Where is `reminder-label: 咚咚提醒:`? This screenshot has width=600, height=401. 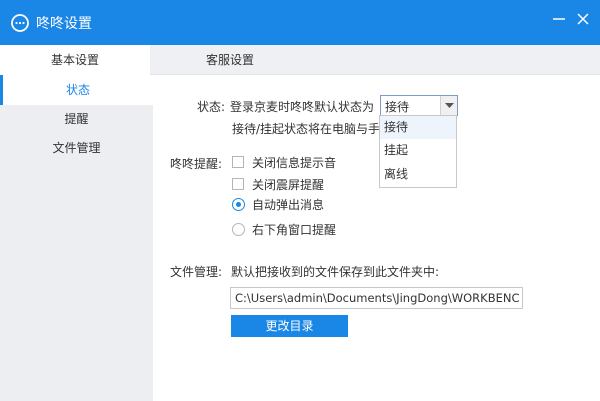
reminder-label: 咚咚提醒: is located at coordinates (196, 164).